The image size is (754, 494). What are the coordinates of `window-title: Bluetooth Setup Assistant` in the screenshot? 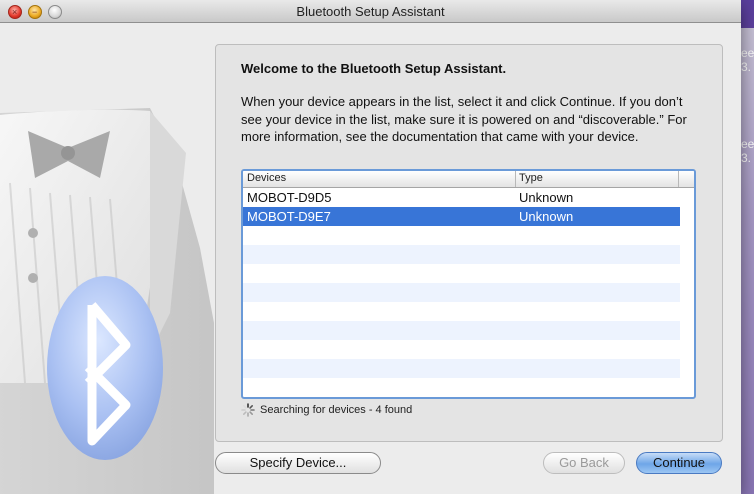 It's located at (370, 11).